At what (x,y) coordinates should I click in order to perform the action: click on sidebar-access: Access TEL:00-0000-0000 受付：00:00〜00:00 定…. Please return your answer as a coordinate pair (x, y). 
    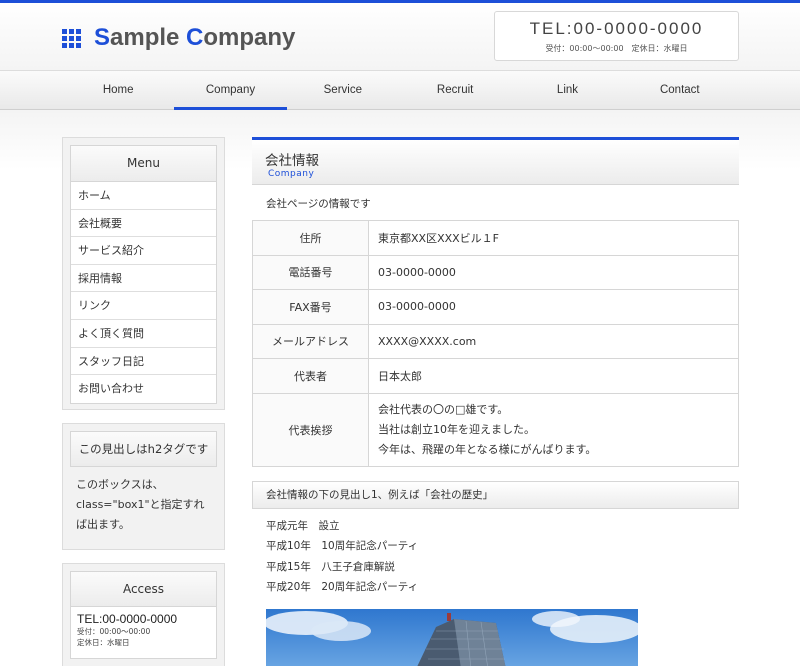
    Looking at the image, I should click on (143, 614).